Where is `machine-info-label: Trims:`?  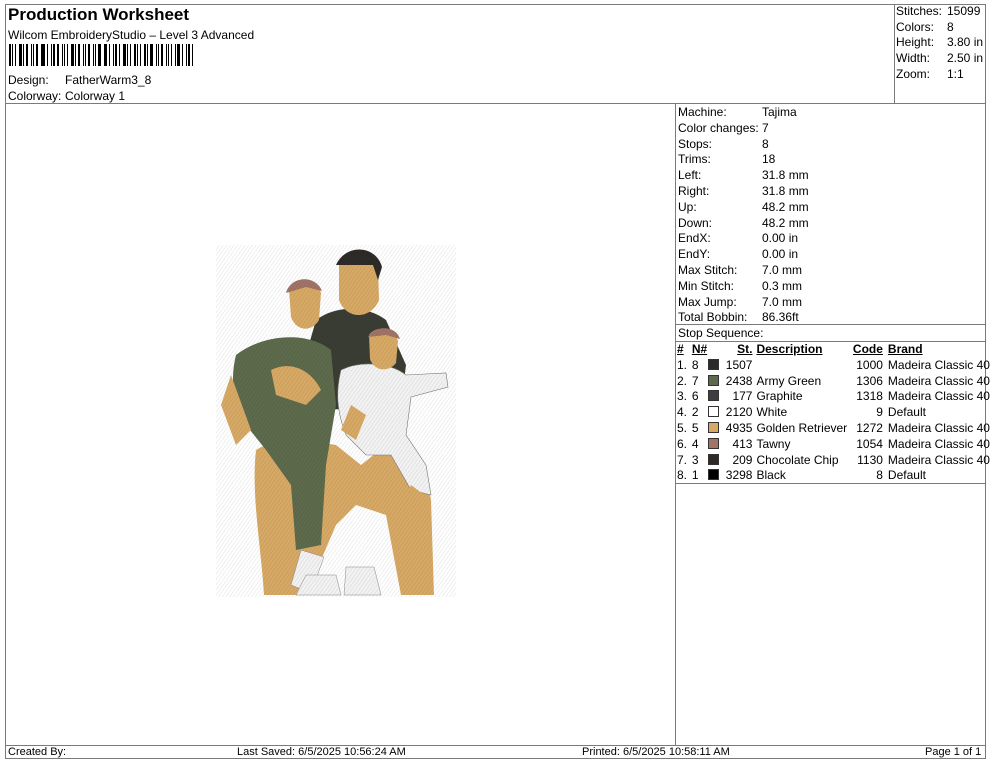
machine-info-label: Trims: is located at coordinates (694, 159).